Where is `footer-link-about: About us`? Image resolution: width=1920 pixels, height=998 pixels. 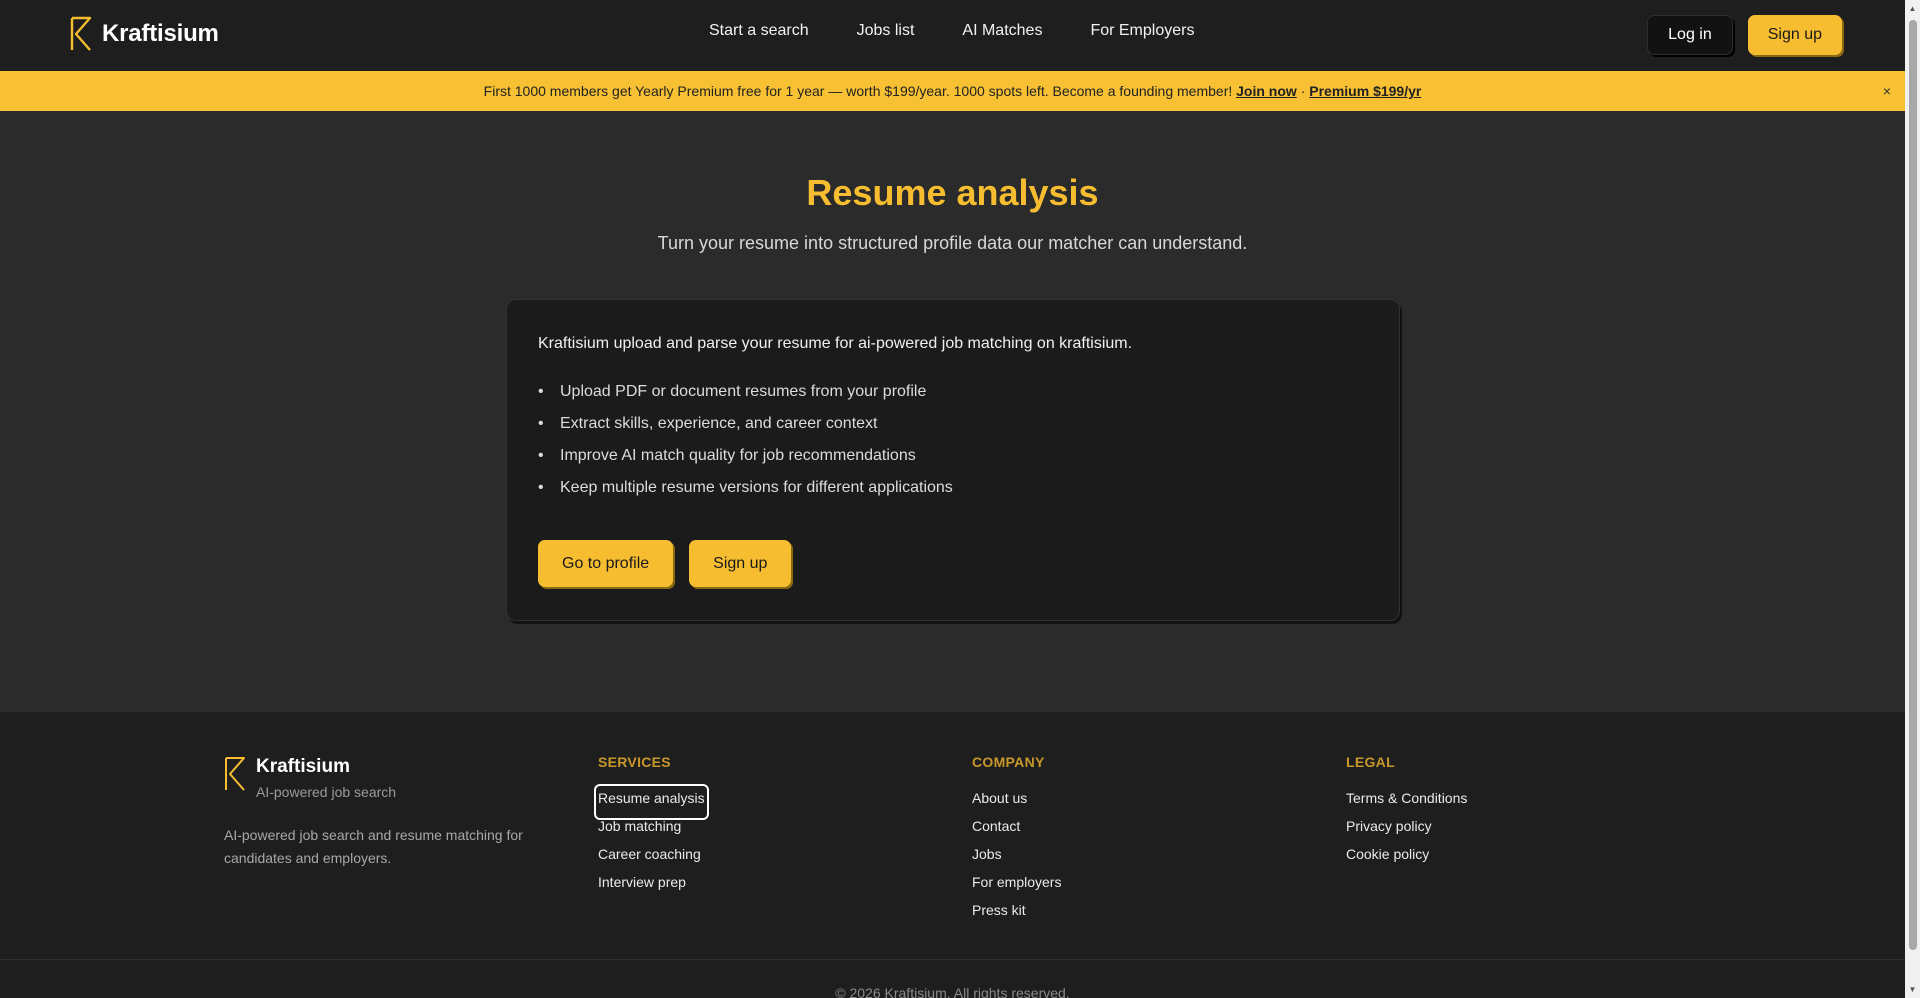 footer-link-about: About us is located at coordinates (1016, 802).